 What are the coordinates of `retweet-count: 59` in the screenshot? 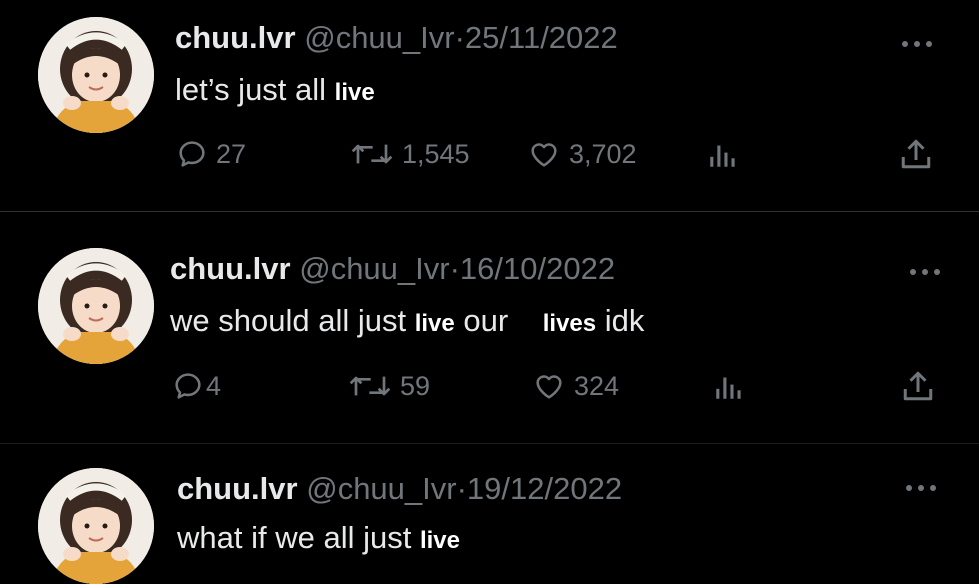 It's located at (415, 385).